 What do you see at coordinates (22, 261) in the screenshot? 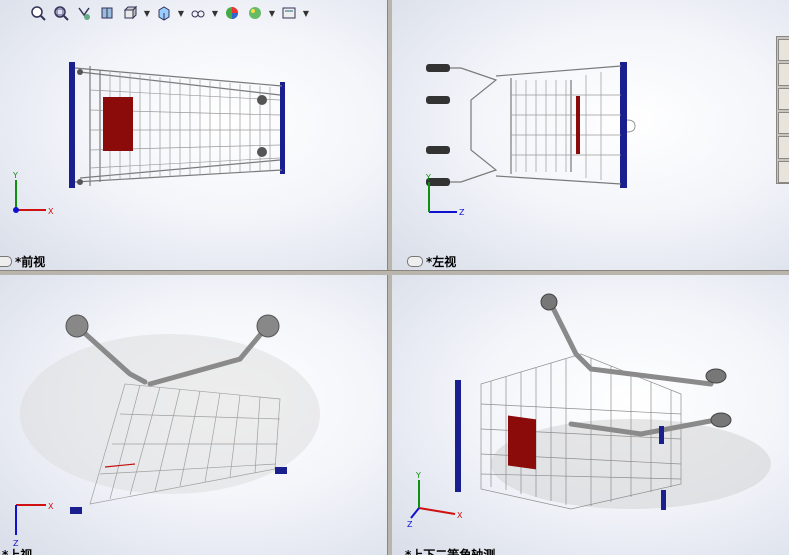
I see `viewport-label-front: *前视` at bounding box center [22, 261].